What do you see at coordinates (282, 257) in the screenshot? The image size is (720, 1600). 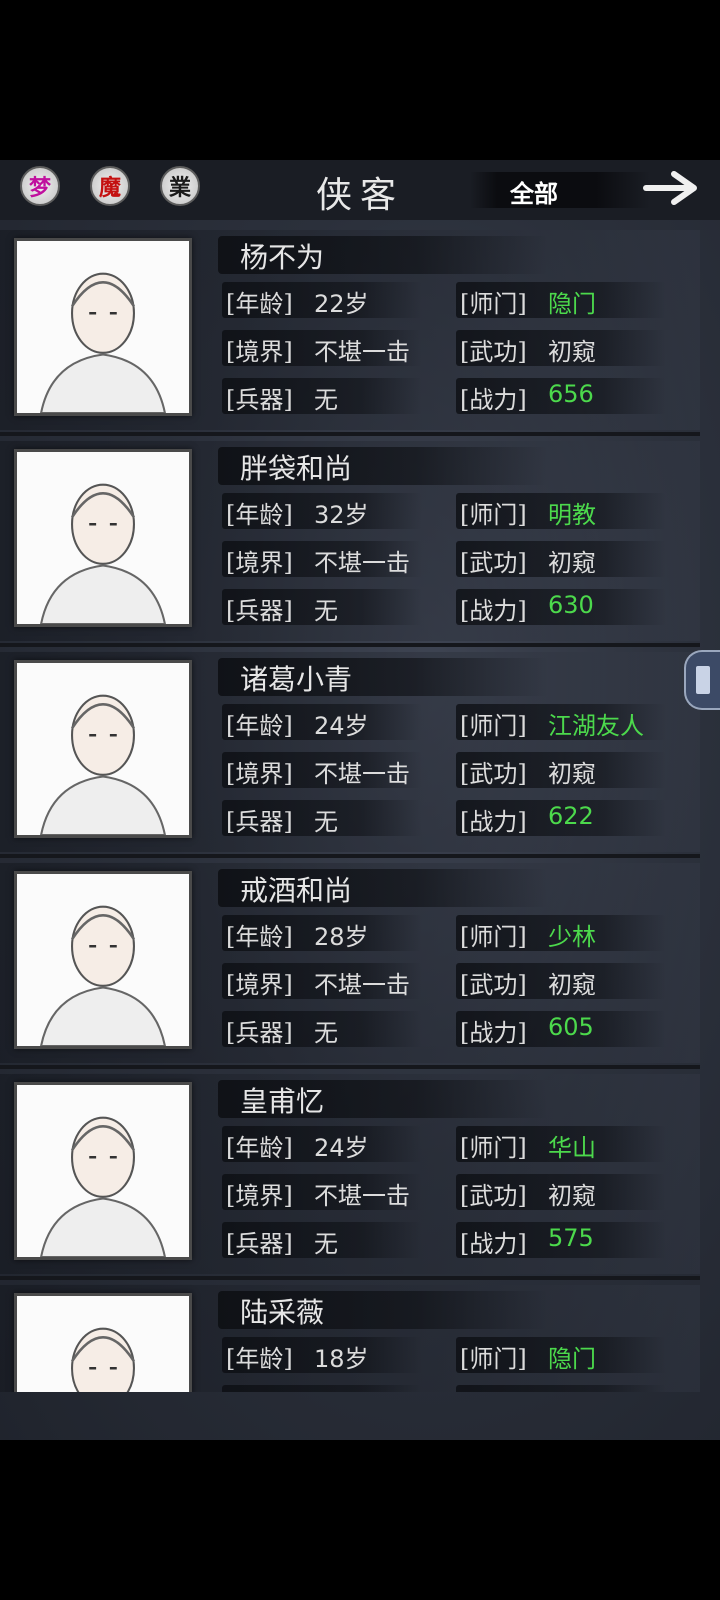 I see `hero-name: 杨不为` at bounding box center [282, 257].